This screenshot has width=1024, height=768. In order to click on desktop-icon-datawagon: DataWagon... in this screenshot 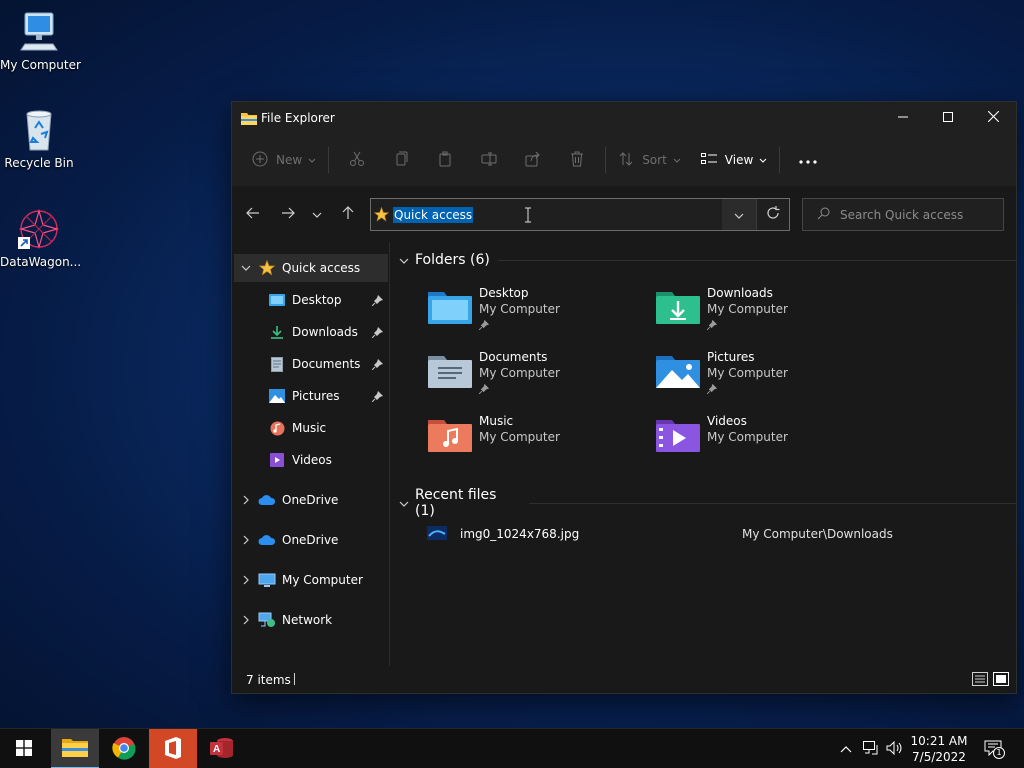, I will do `click(40, 238)`.